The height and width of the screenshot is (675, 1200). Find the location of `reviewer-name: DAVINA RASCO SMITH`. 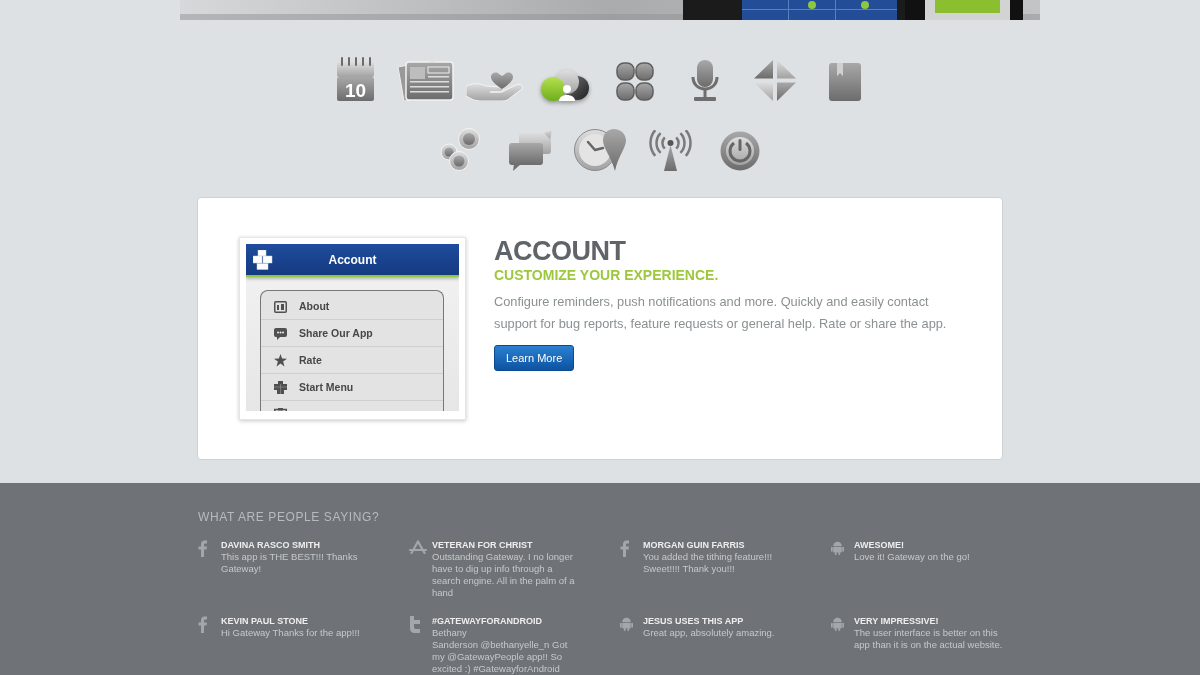

reviewer-name: DAVINA RASCO SMITH is located at coordinates (271, 545).